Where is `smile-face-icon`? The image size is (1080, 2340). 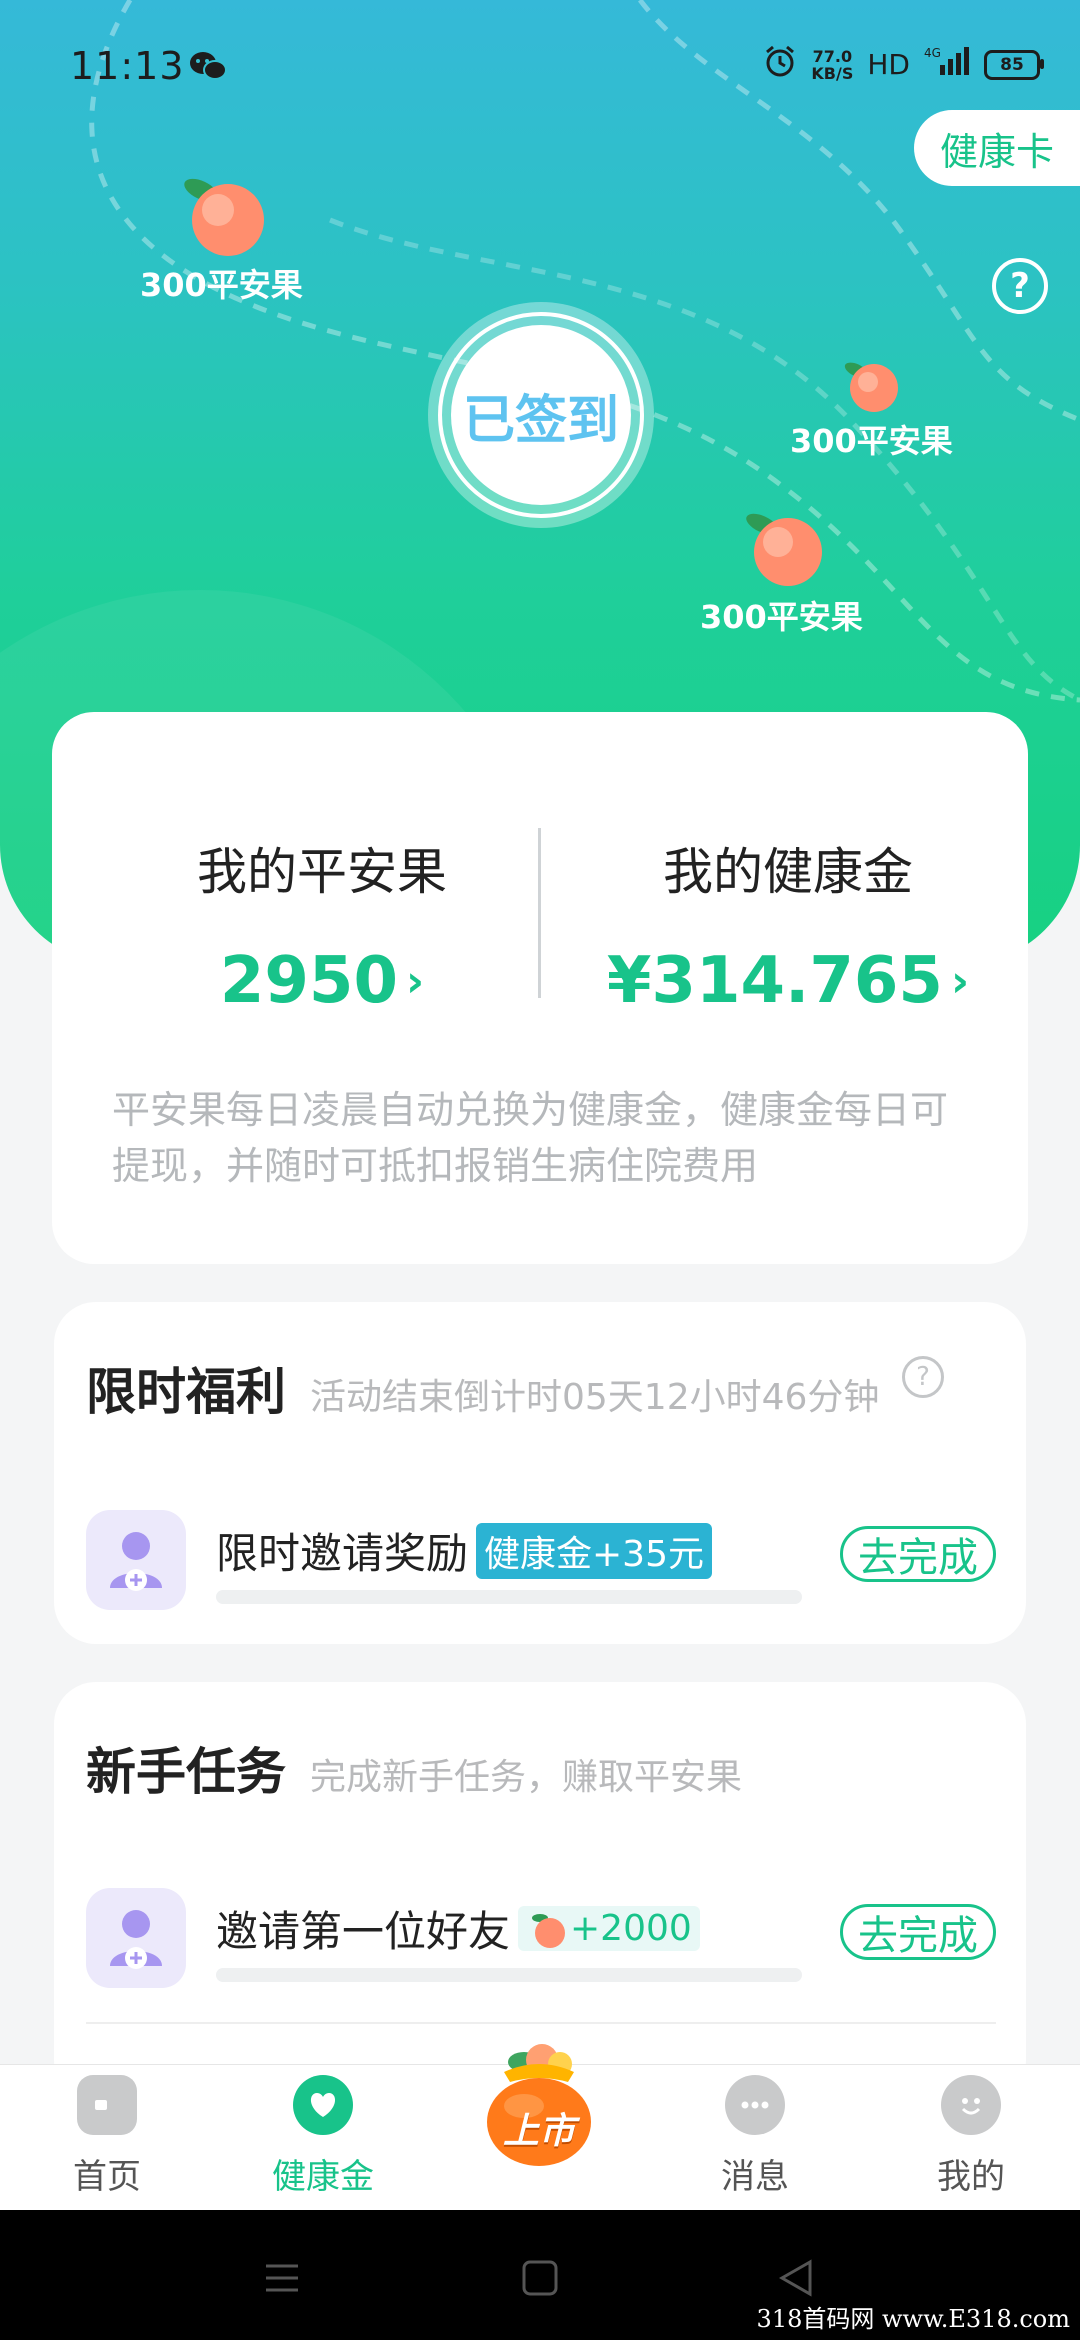 smile-face-icon is located at coordinates (971, 2105).